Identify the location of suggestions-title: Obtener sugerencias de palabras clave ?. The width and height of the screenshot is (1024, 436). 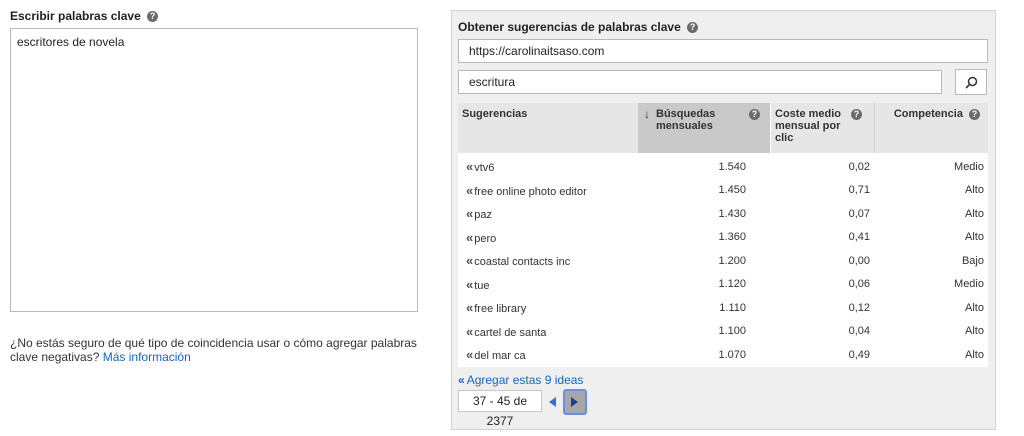
(578, 27).